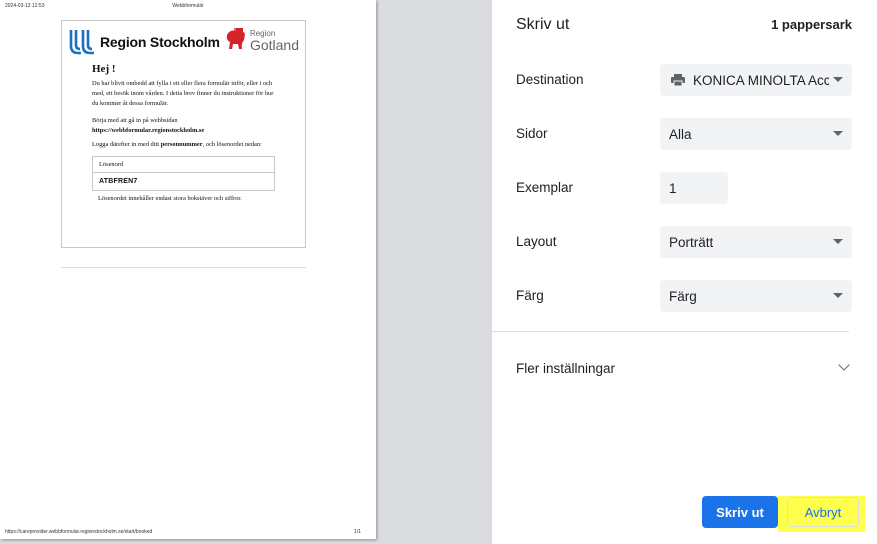  What do you see at coordinates (683, 296) in the screenshot?
I see `color-value: Färg` at bounding box center [683, 296].